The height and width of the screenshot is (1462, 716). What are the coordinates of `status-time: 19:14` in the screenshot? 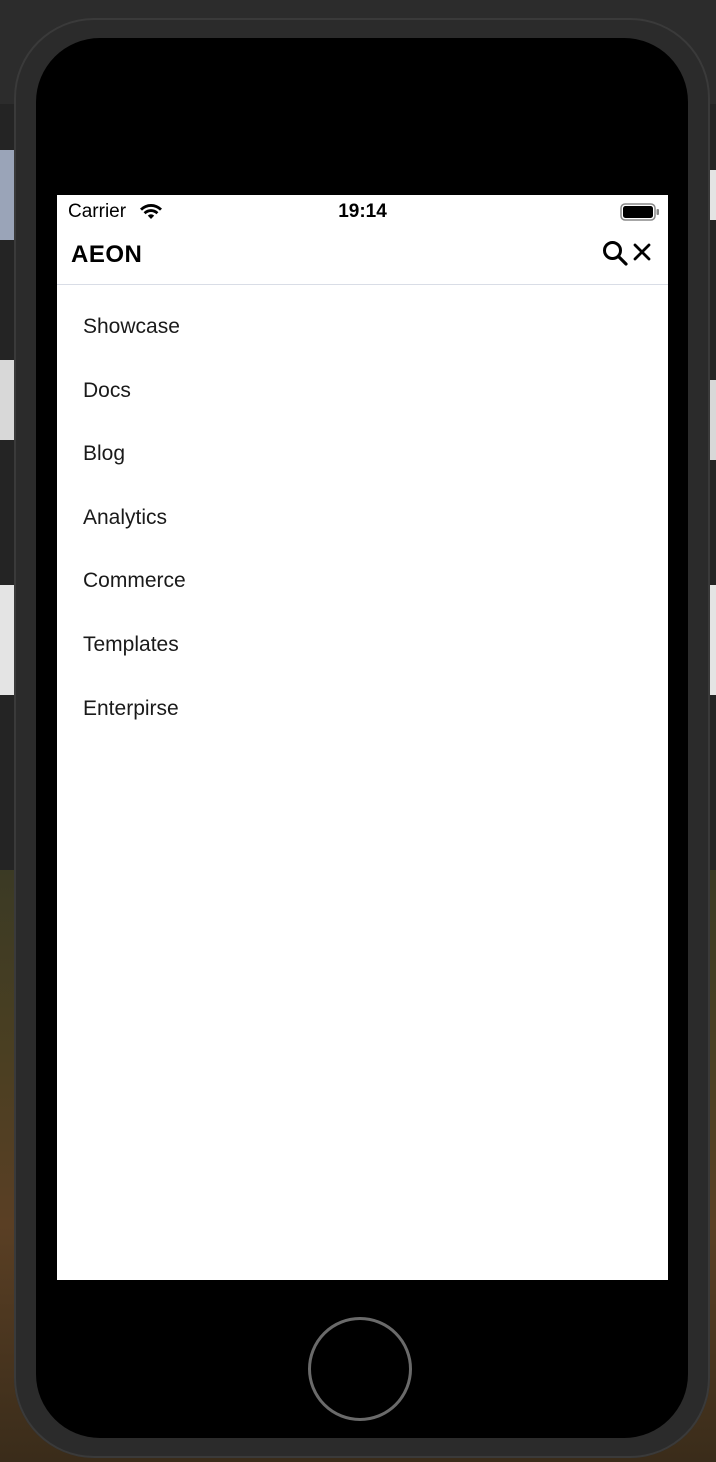 It's located at (362, 211).